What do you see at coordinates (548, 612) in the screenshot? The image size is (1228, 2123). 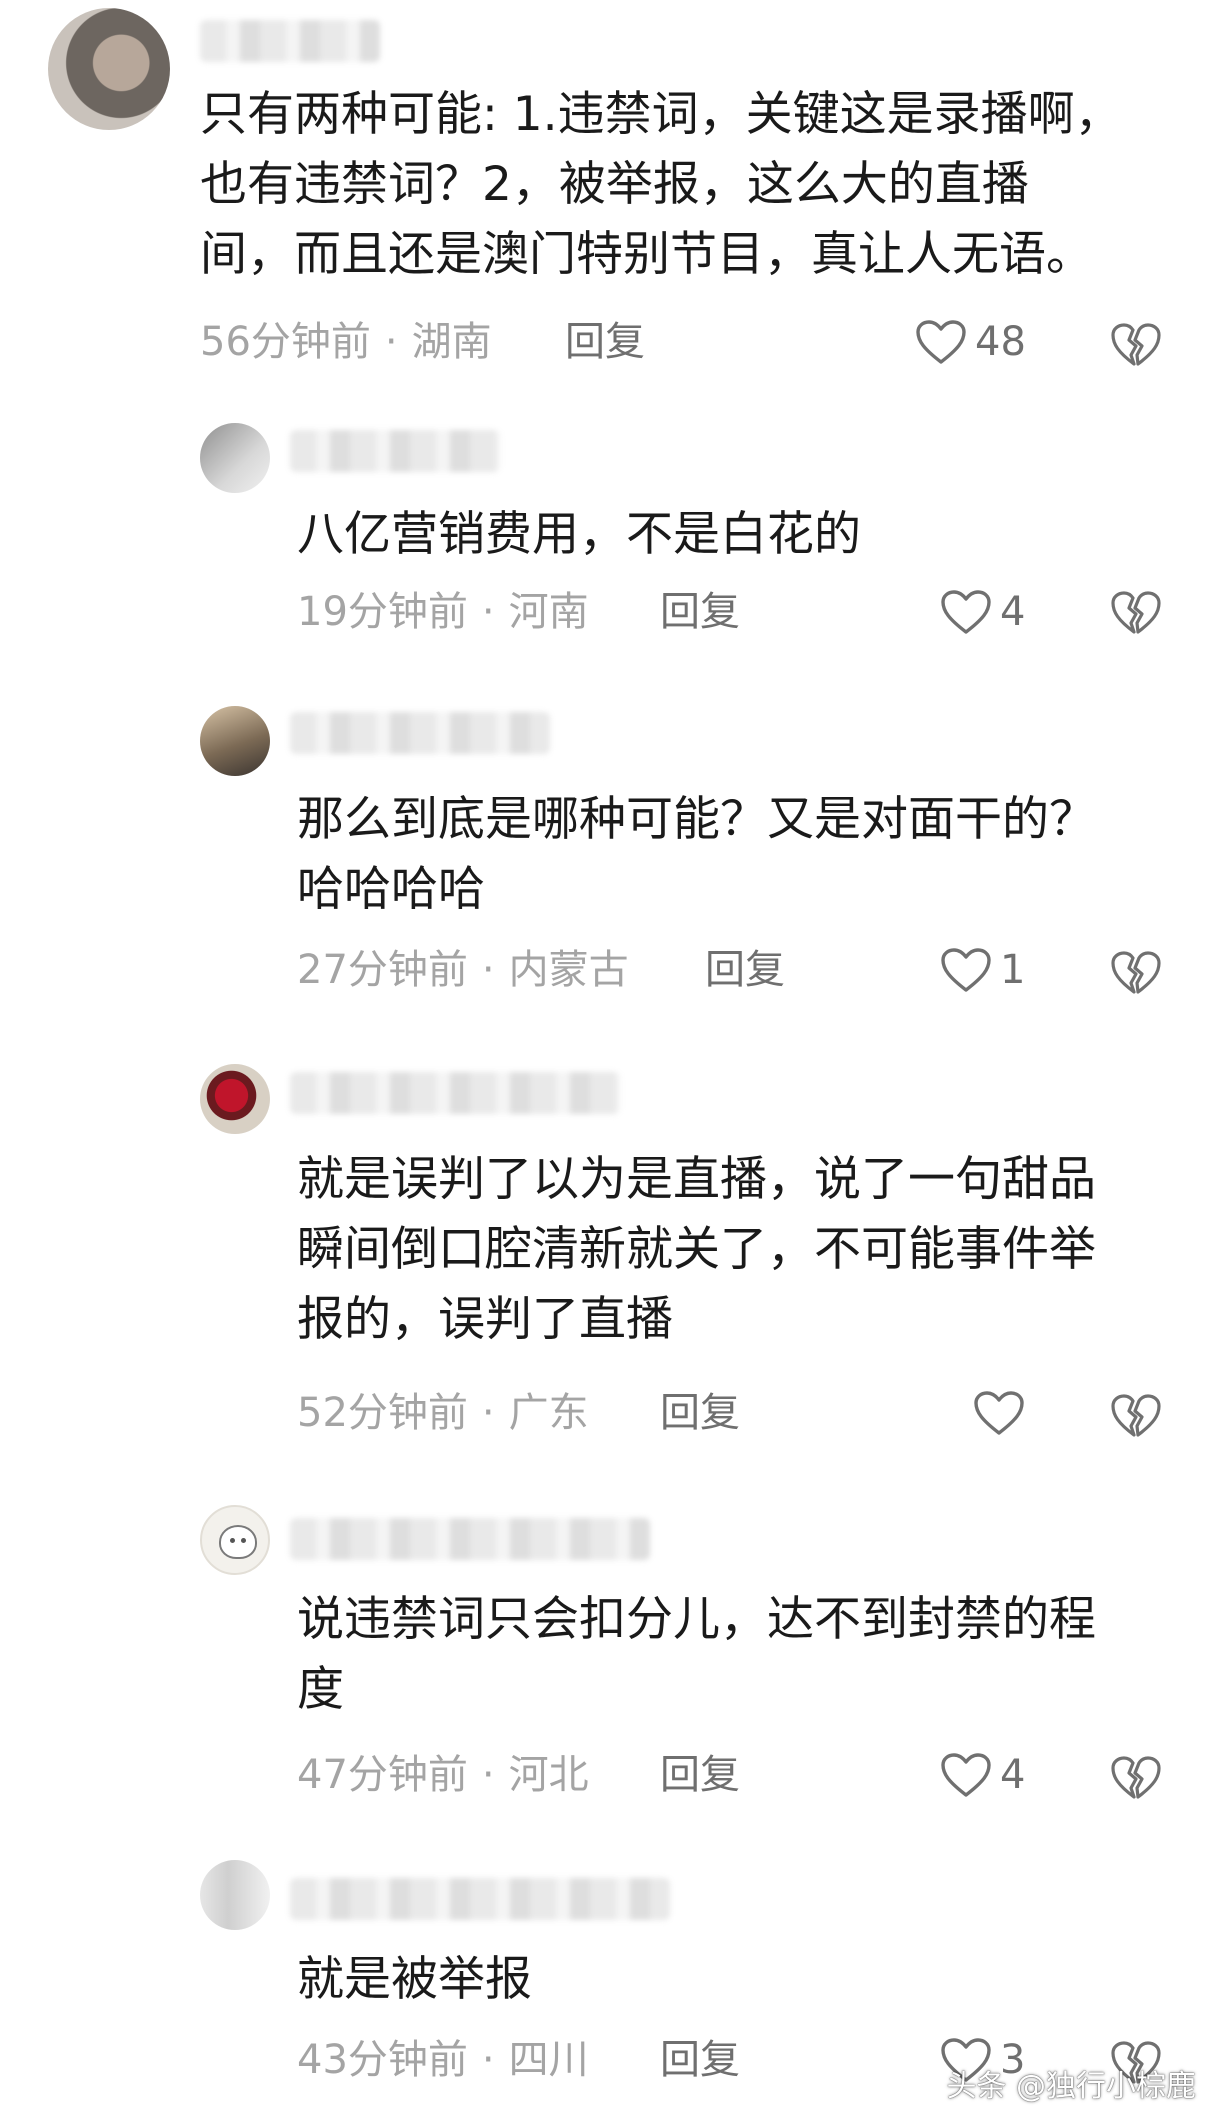 I see `comment-location: 河南` at bounding box center [548, 612].